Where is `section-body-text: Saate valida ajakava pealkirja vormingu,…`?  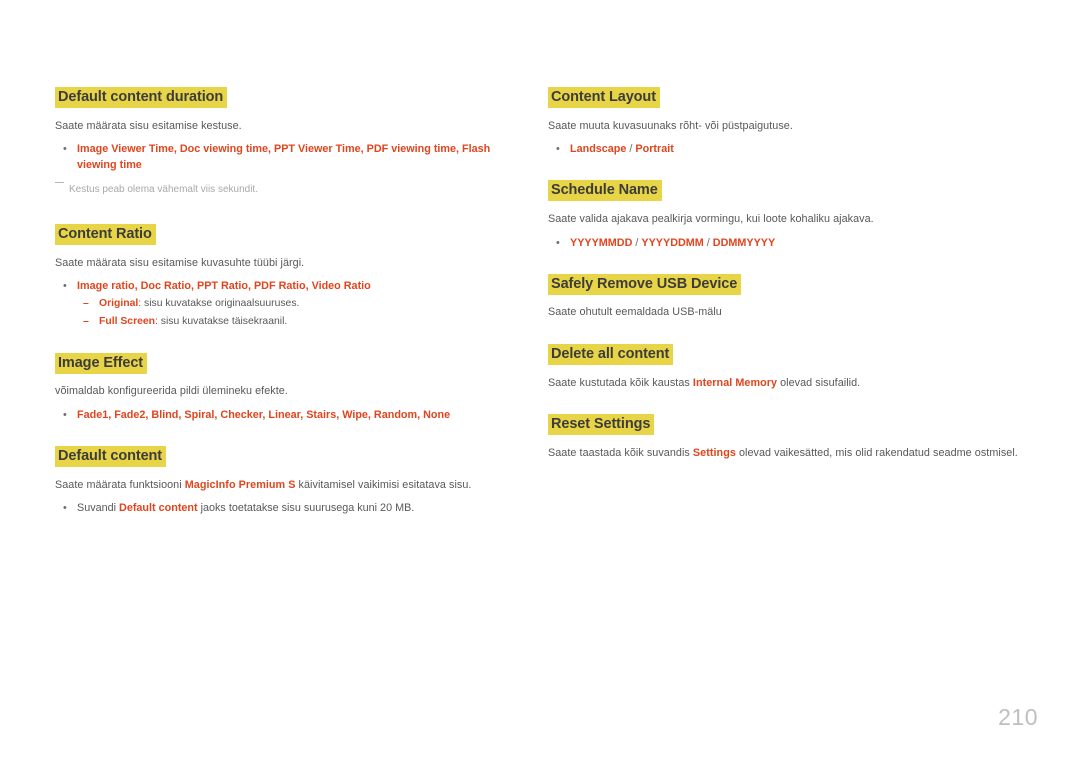 section-body-text: Saate valida ajakava pealkirja vormingu,… is located at coordinates (711, 218).